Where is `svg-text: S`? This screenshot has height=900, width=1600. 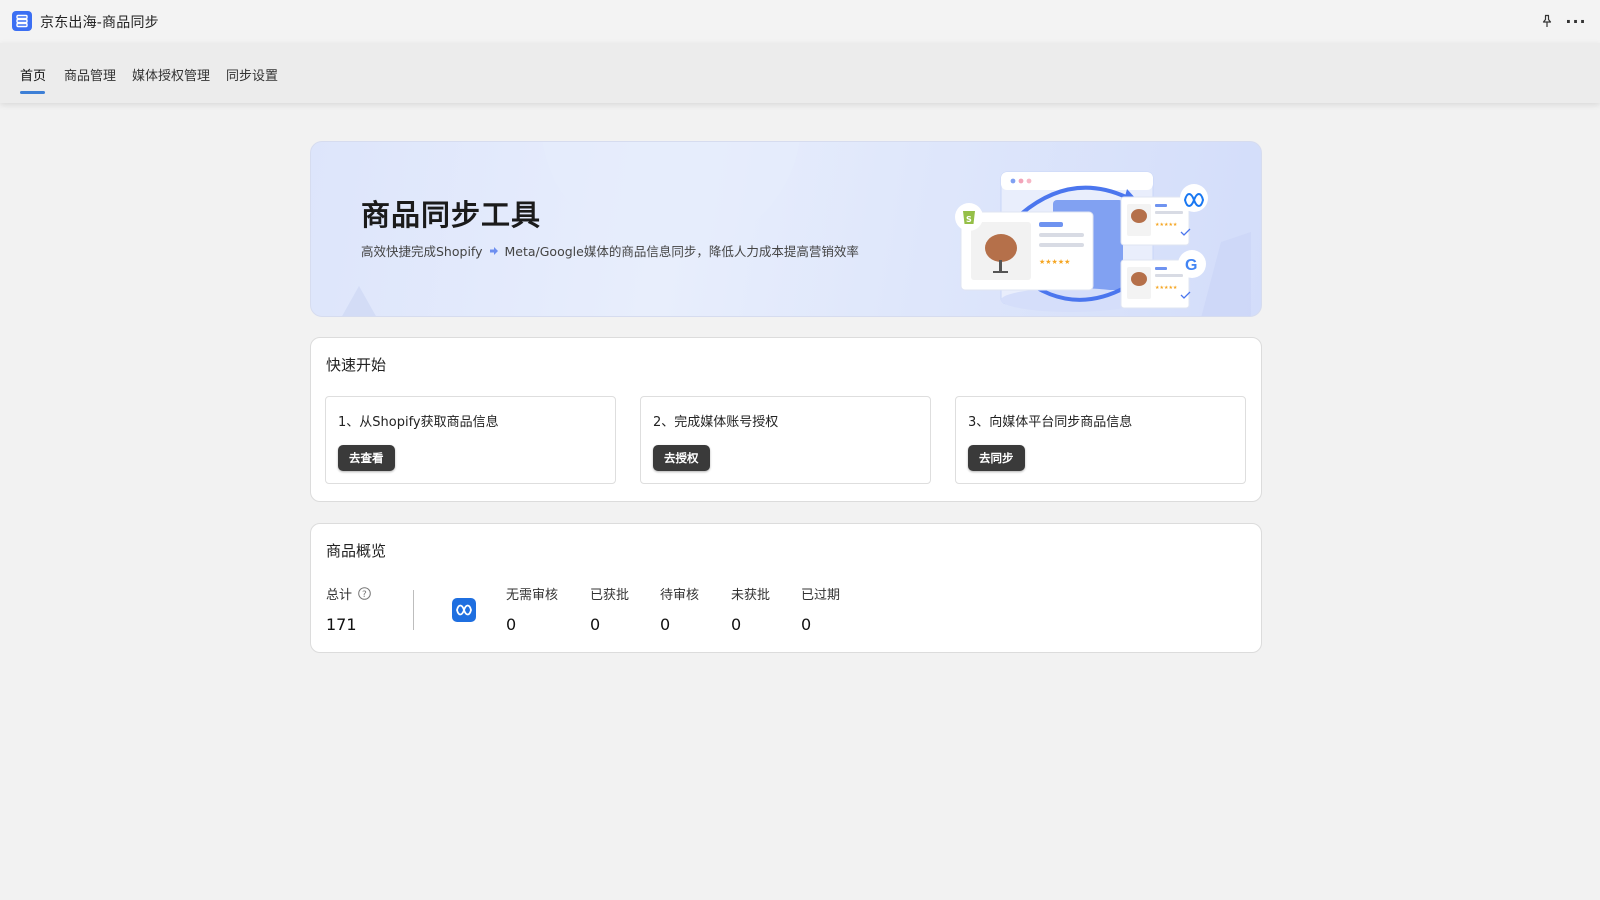
svg-text: S is located at coordinates (969, 219).